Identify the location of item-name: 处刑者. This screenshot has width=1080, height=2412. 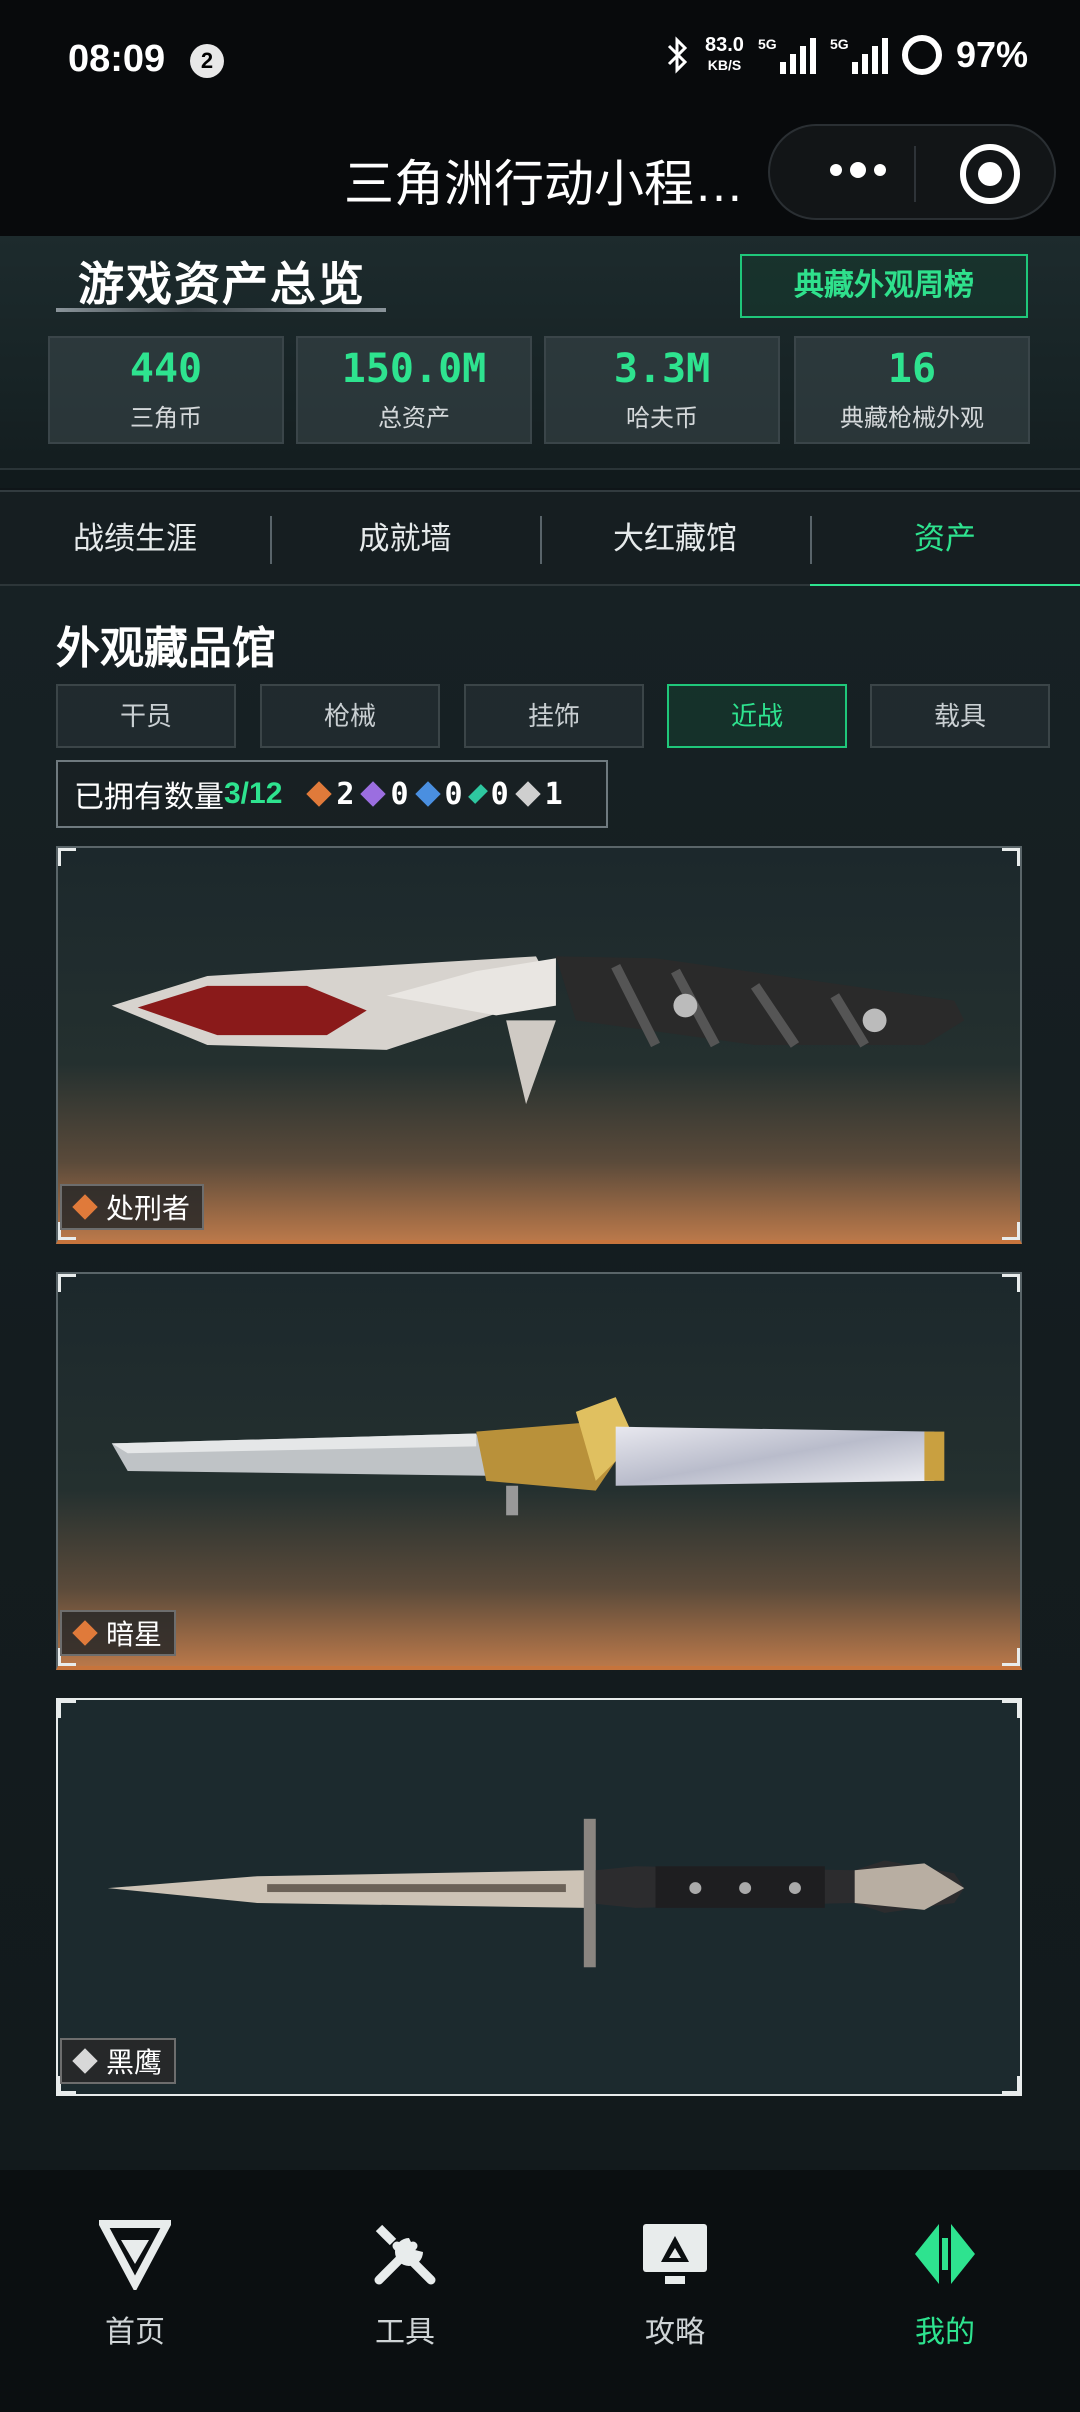
(148, 1208).